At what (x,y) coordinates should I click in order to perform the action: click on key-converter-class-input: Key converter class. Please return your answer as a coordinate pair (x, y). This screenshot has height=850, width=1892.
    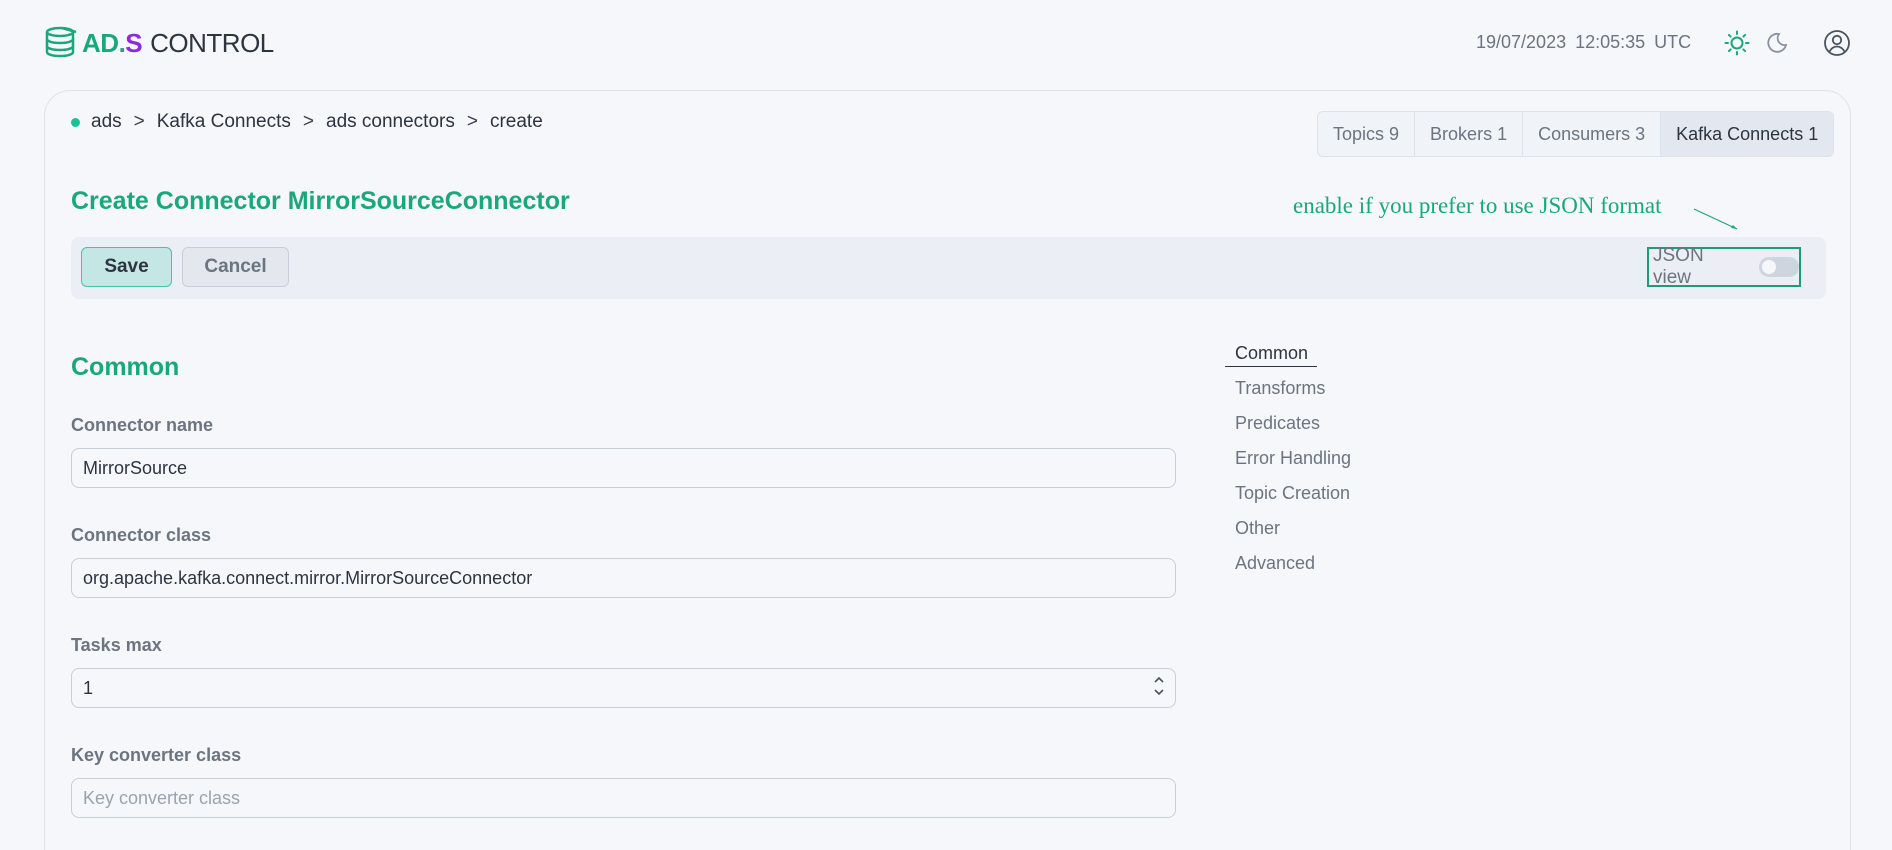
    Looking at the image, I should click on (623, 798).